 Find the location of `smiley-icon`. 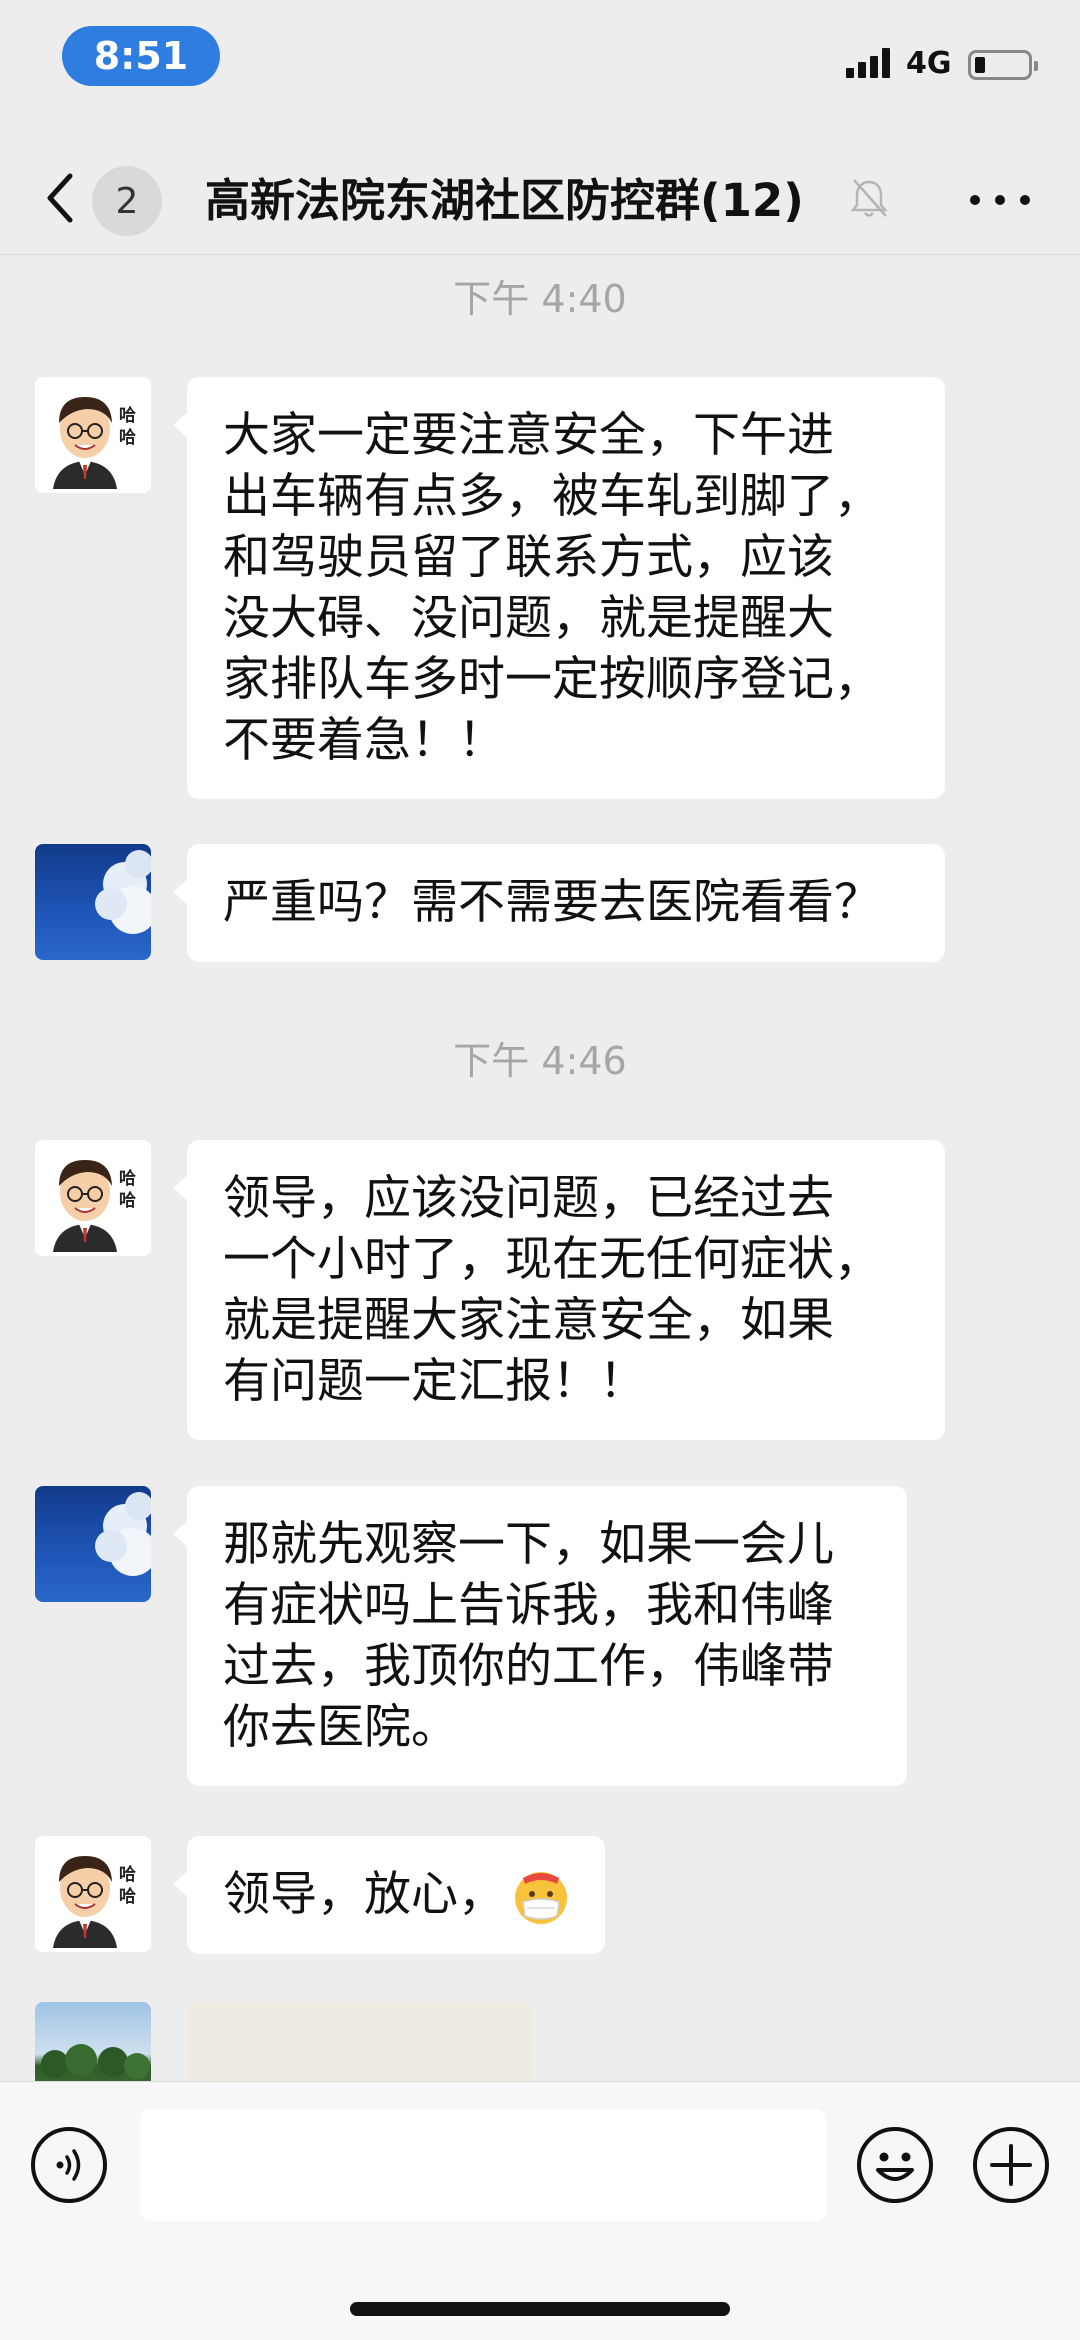

smiley-icon is located at coordinates (895, 2165).